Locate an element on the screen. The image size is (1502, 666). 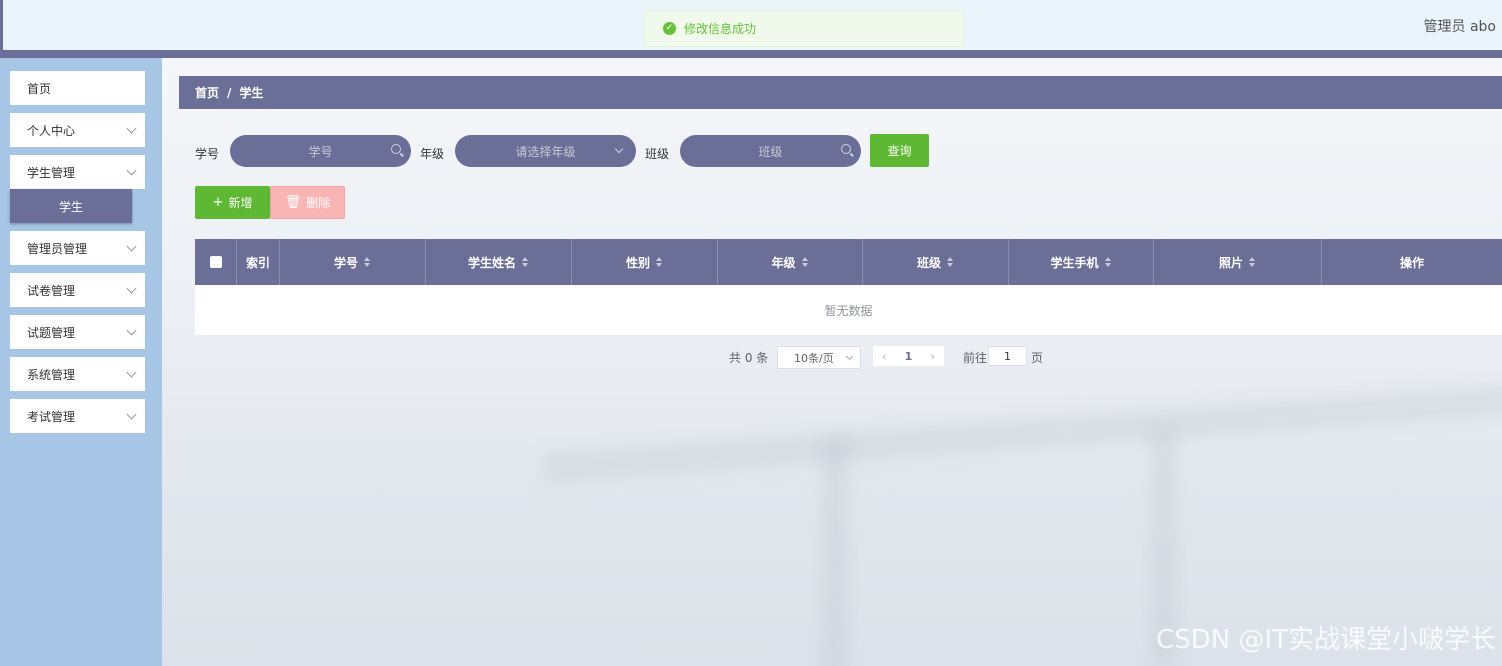
column-header-label: 学生手机 is located at coordinates (1074, 262).